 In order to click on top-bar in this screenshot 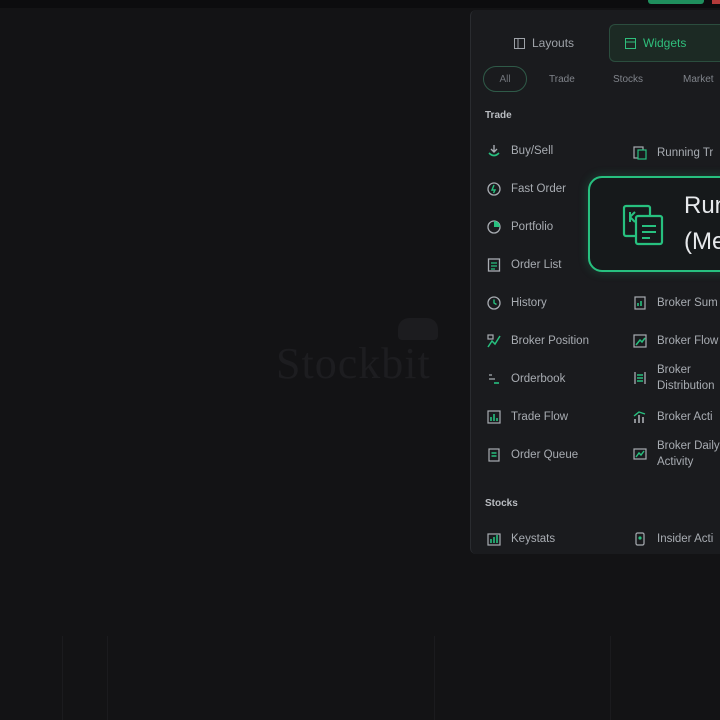, I will do `click(360, 4)`.